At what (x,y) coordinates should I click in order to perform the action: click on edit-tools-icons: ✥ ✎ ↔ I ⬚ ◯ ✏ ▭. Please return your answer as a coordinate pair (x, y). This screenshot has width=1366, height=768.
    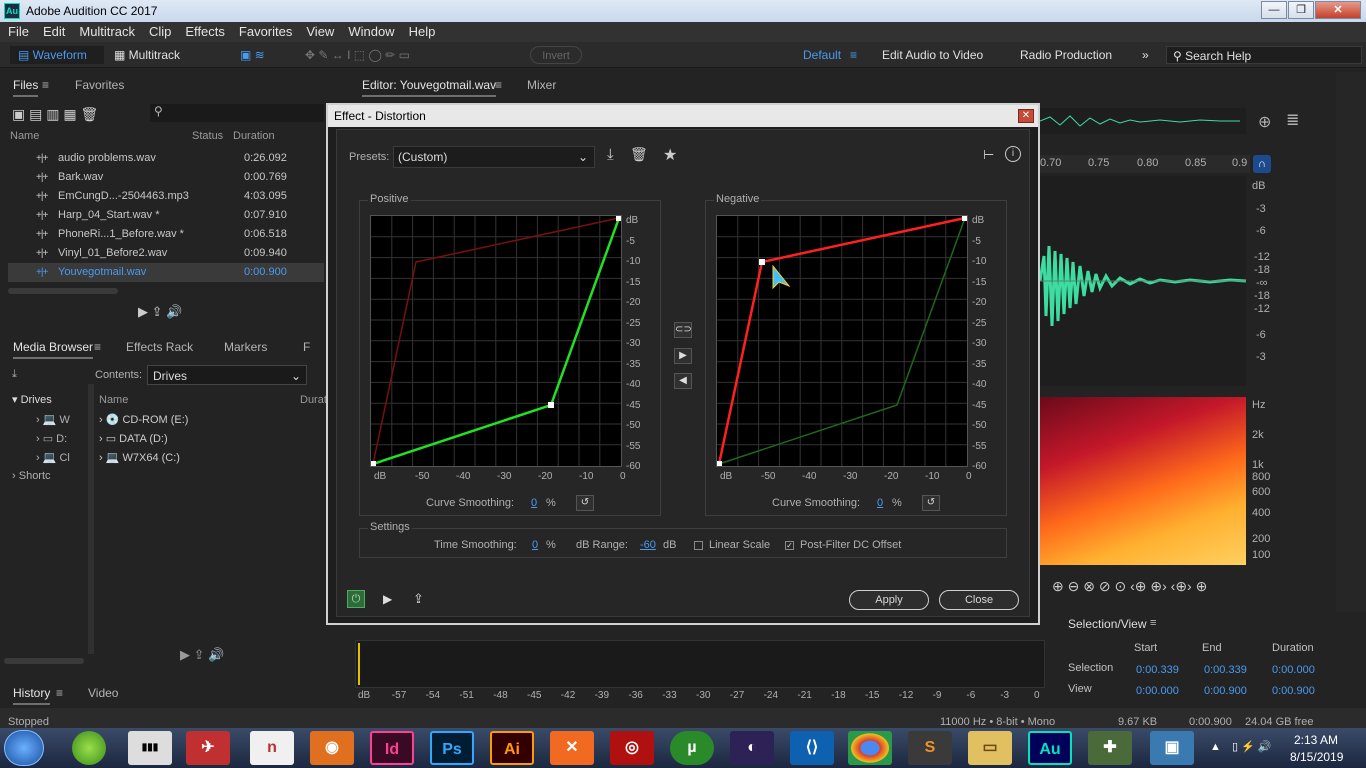
    Looking at the image, I should click on (357, 55).